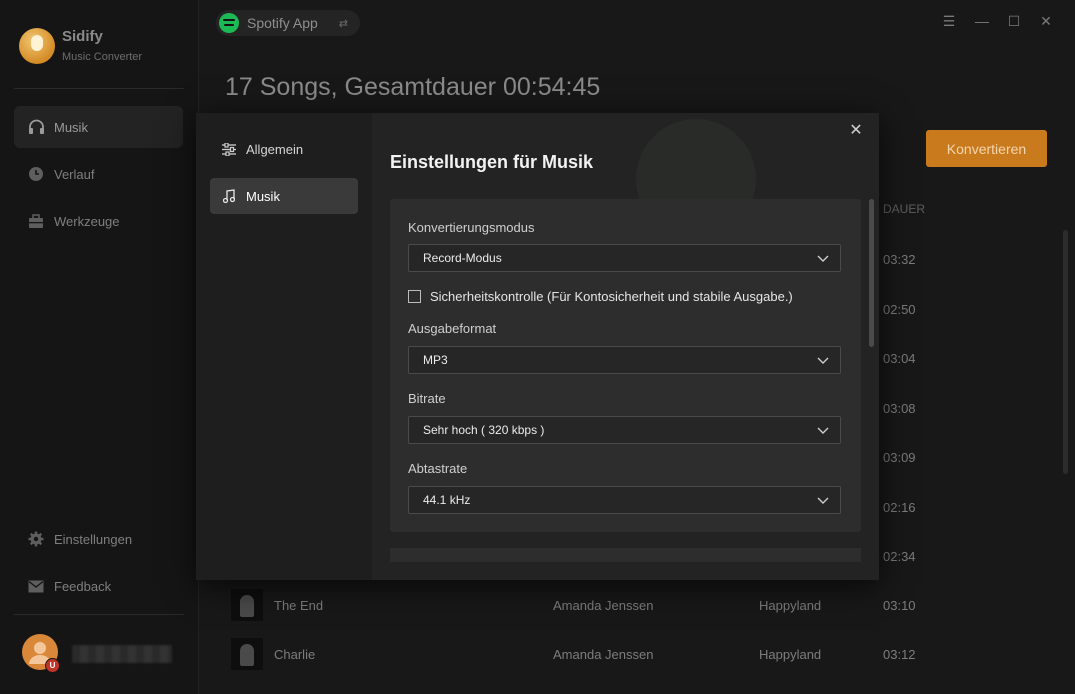  What do you see at coordinates (102, 57) in the screenshot?
I see `app-subtitle: Music Converter` at bounding box center [102, 57].